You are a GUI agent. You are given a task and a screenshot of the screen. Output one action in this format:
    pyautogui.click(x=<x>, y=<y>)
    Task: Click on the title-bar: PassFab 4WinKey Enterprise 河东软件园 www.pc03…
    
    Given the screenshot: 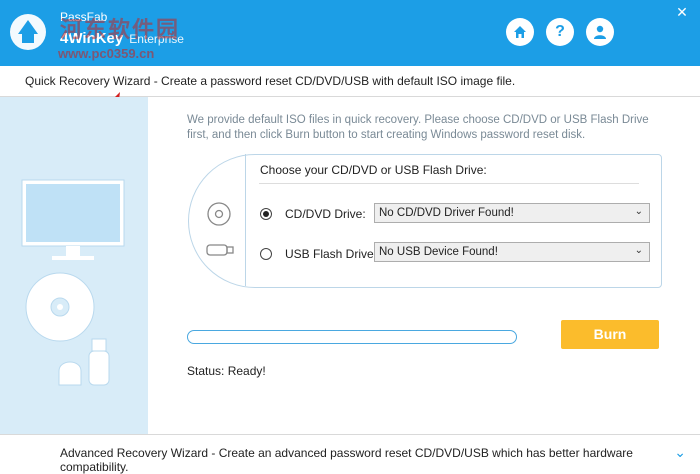 What is the action you would take?
    pyautogui.click(x=350, y=33)
    